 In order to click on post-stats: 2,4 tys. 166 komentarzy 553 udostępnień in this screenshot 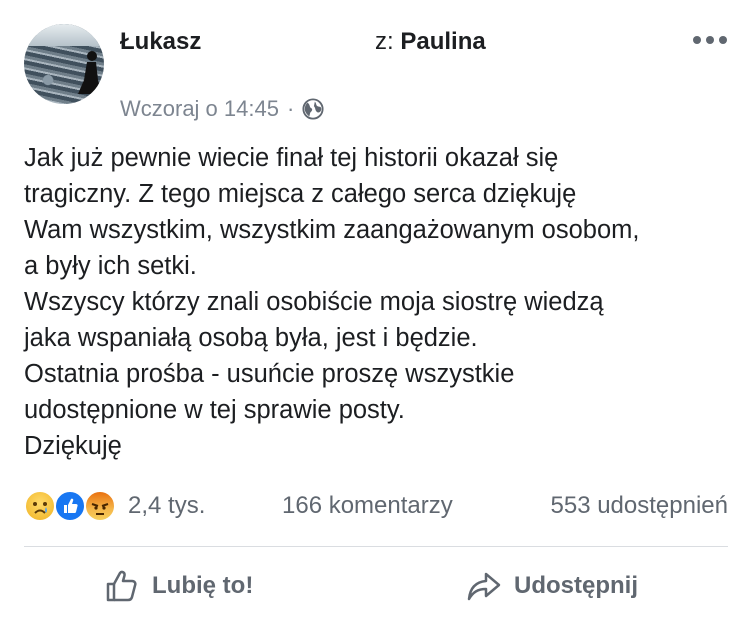, I will do `click(376, 506)`.